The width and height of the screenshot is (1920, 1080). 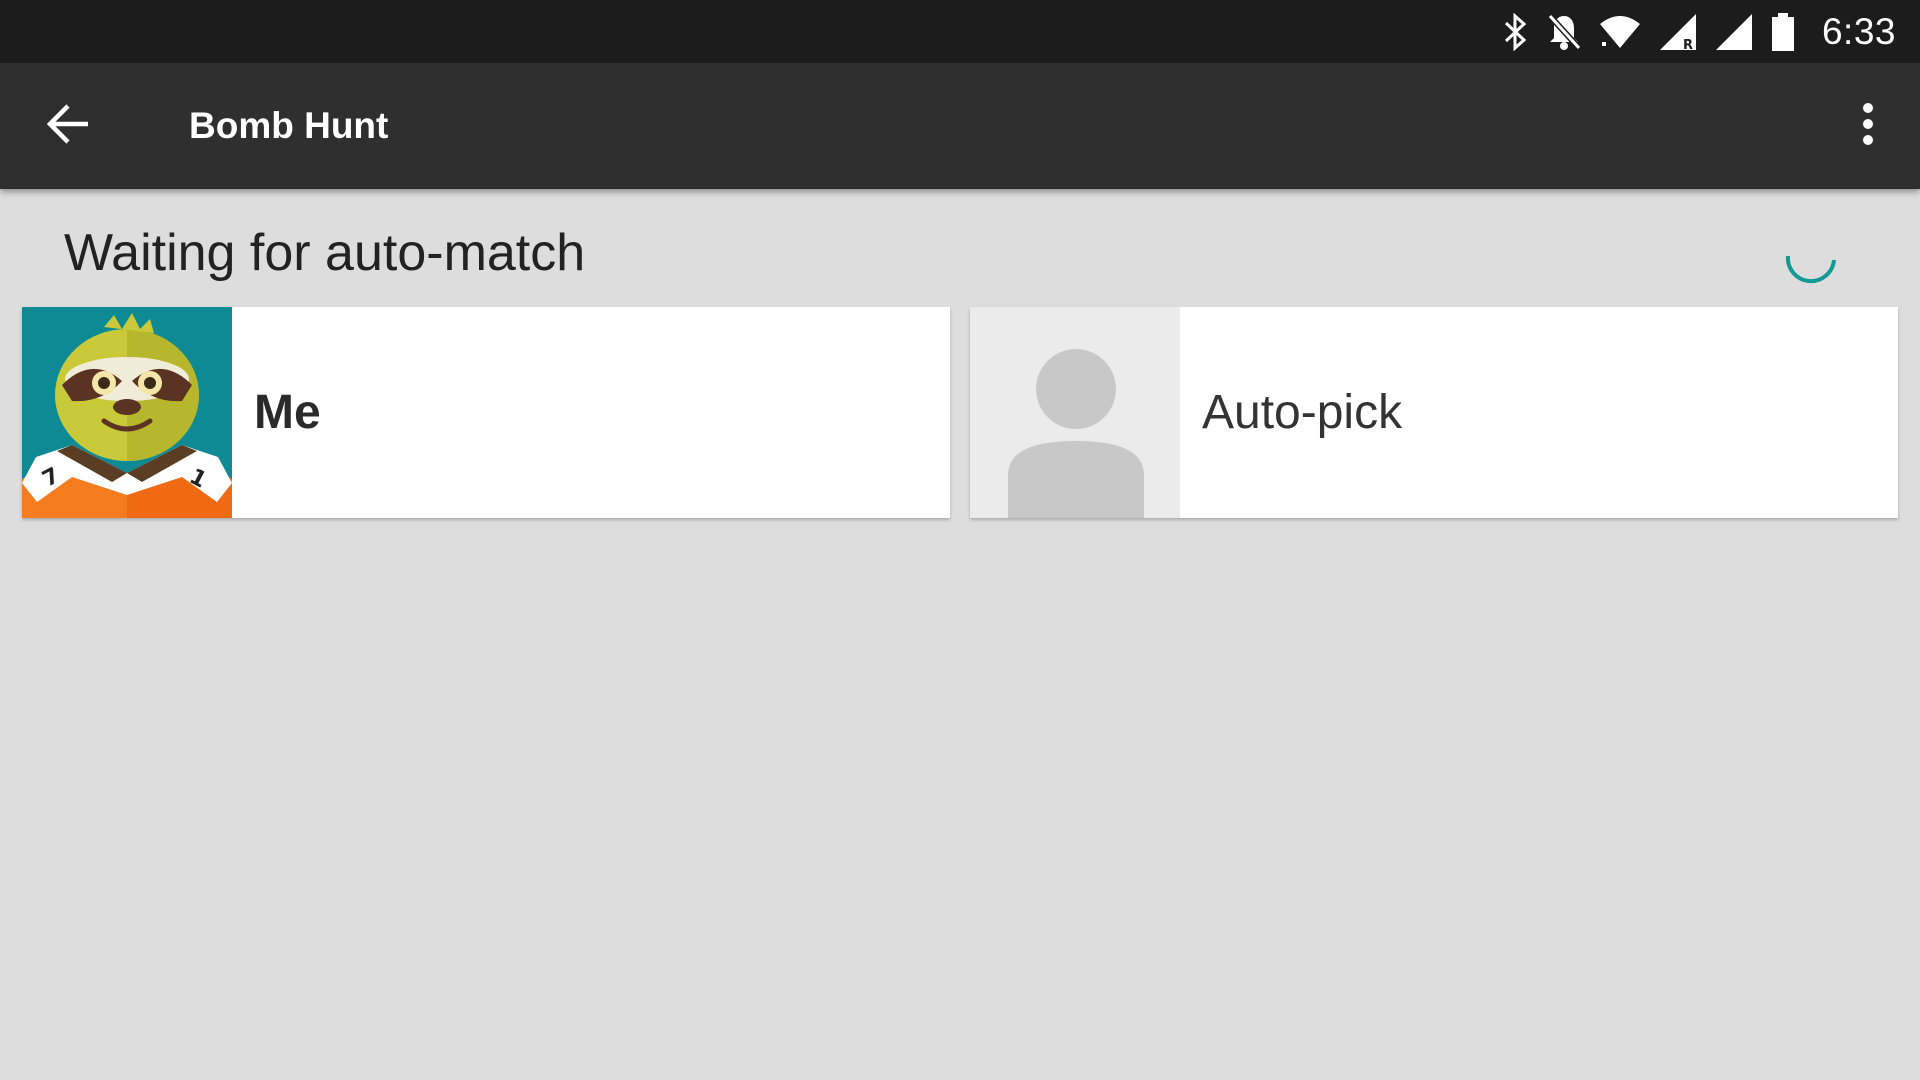 I want to click on player-card-auto-pick: Auto-pick, so click(x=1434, y=412).